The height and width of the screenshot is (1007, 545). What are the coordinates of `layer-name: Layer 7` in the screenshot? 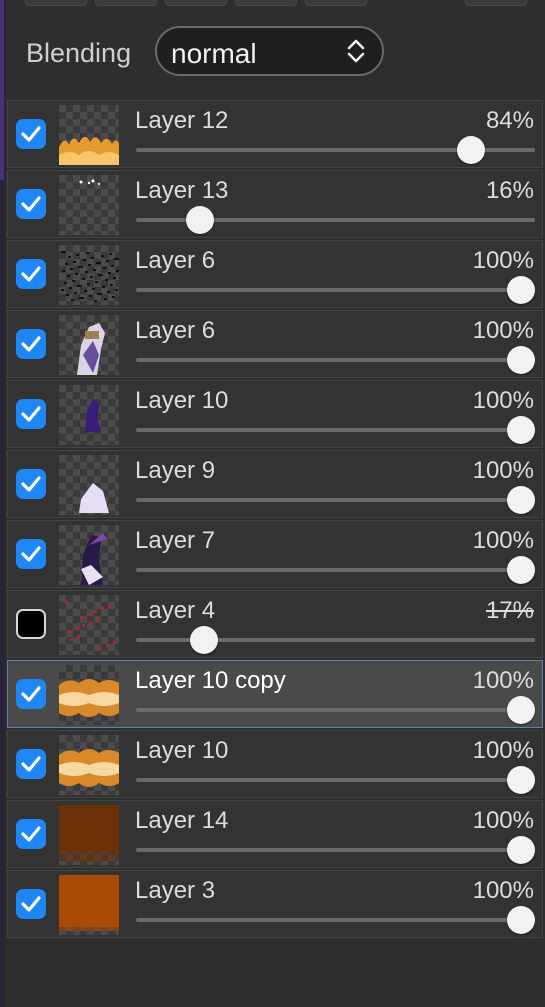 It's located at (175, 540).